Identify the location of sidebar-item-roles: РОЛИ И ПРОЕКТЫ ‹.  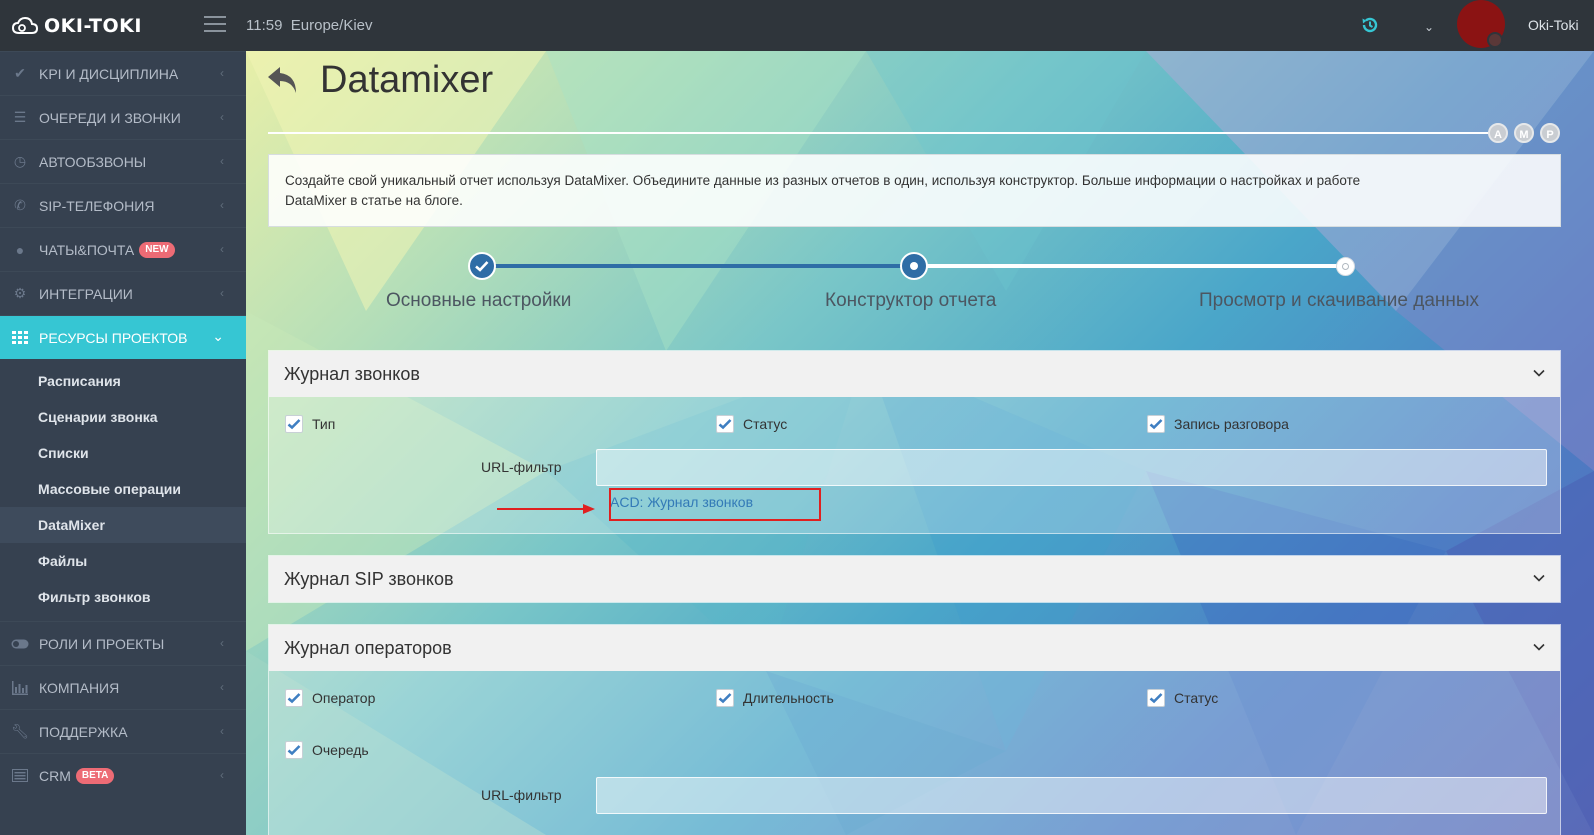
(123, 643).